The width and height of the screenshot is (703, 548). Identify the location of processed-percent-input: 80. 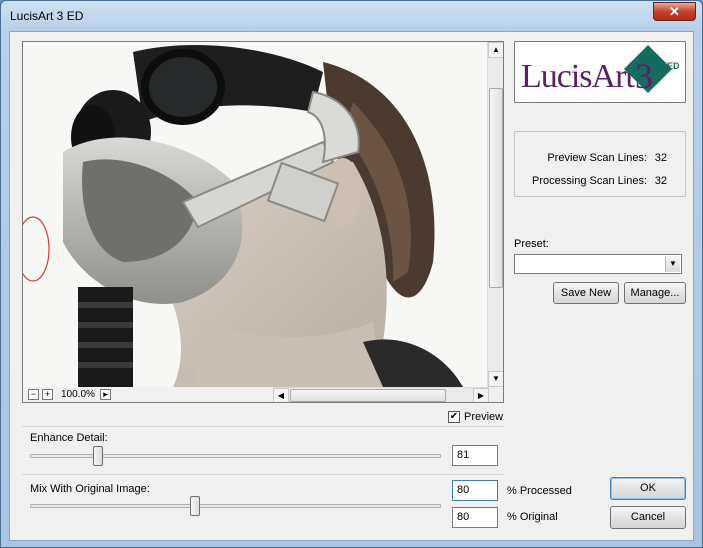
(475, 490).